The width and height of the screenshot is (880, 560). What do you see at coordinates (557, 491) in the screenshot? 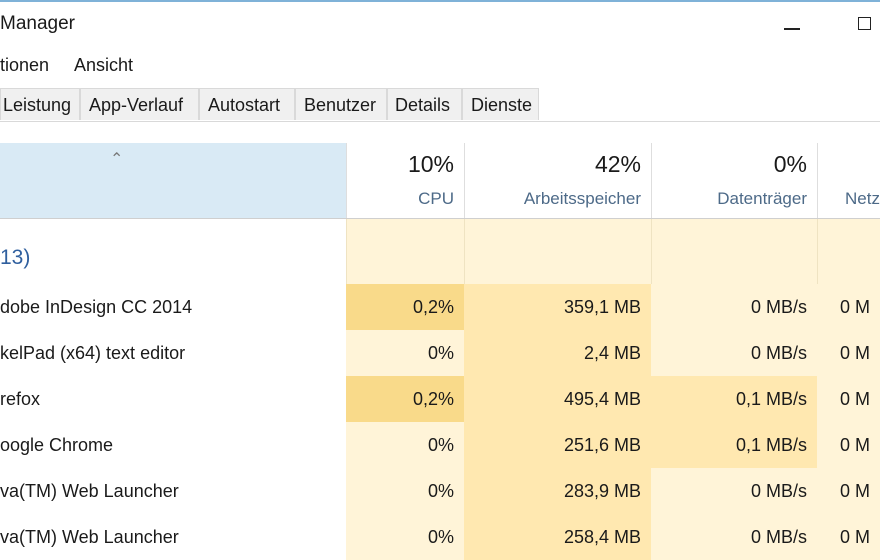
I see `process-memory: 283,9 MB` at bounding box center [557, 491].